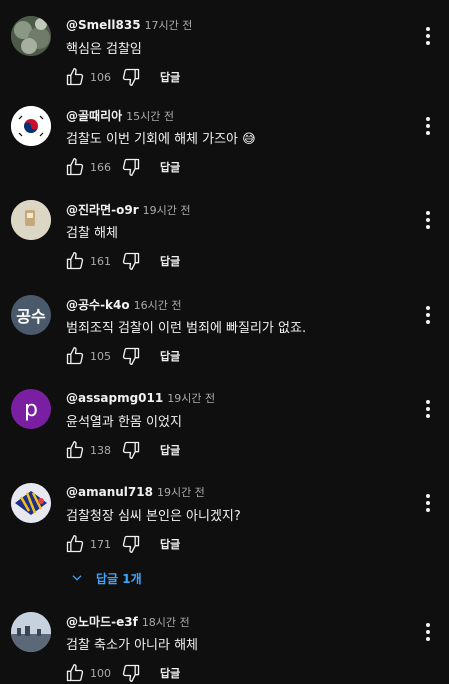 Image resolution: width=449 pixels, height=684 pixels. Describe the element at coordinates (132, 645) in the screenshot. I see `comment-text: 검찰 축소가 아니라 해체` at that location.